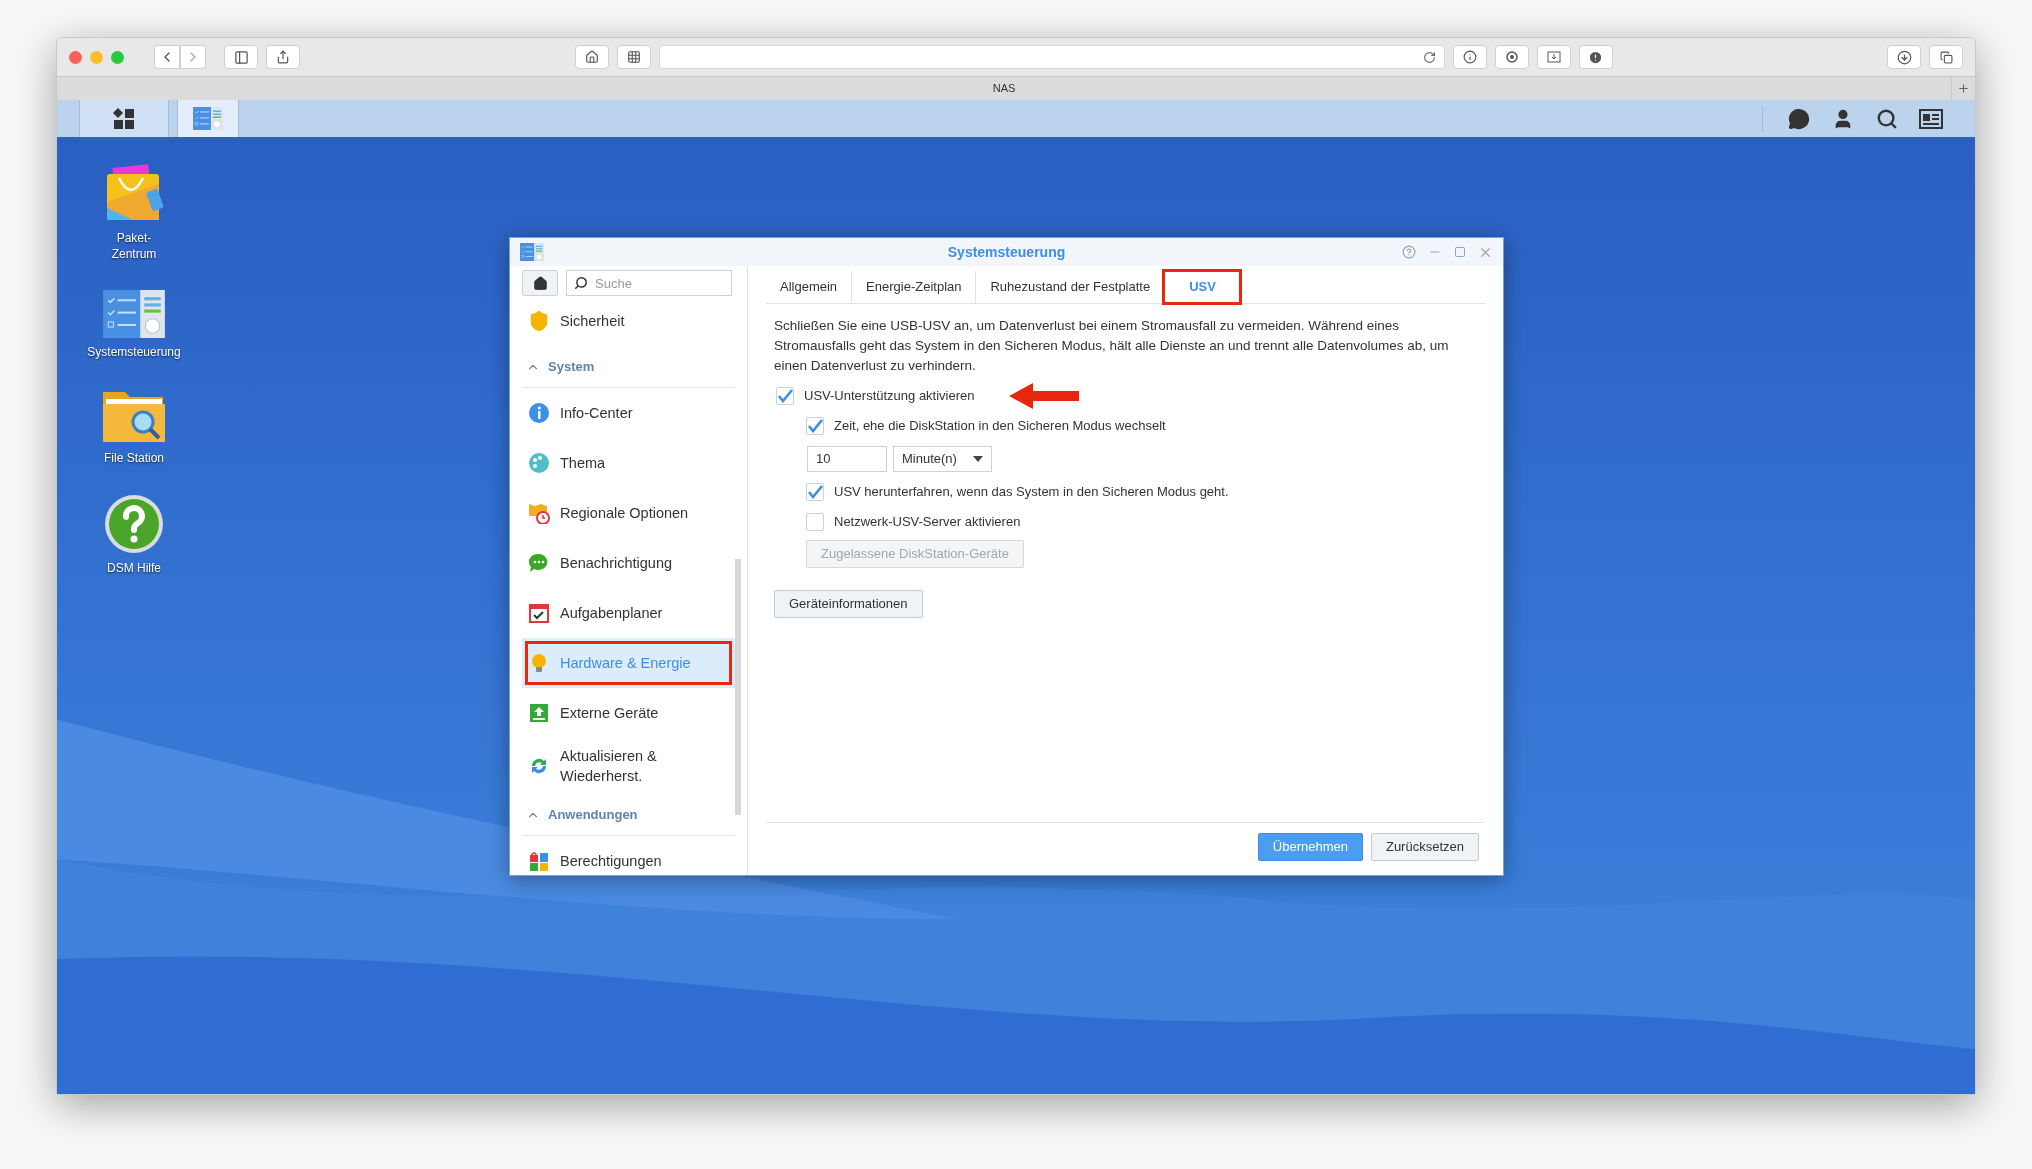 This screenshot has height=1169, width=2032. Describe the element at coordinates (1460, 252) in the screenshot. I see `maximize-icon` at that location.